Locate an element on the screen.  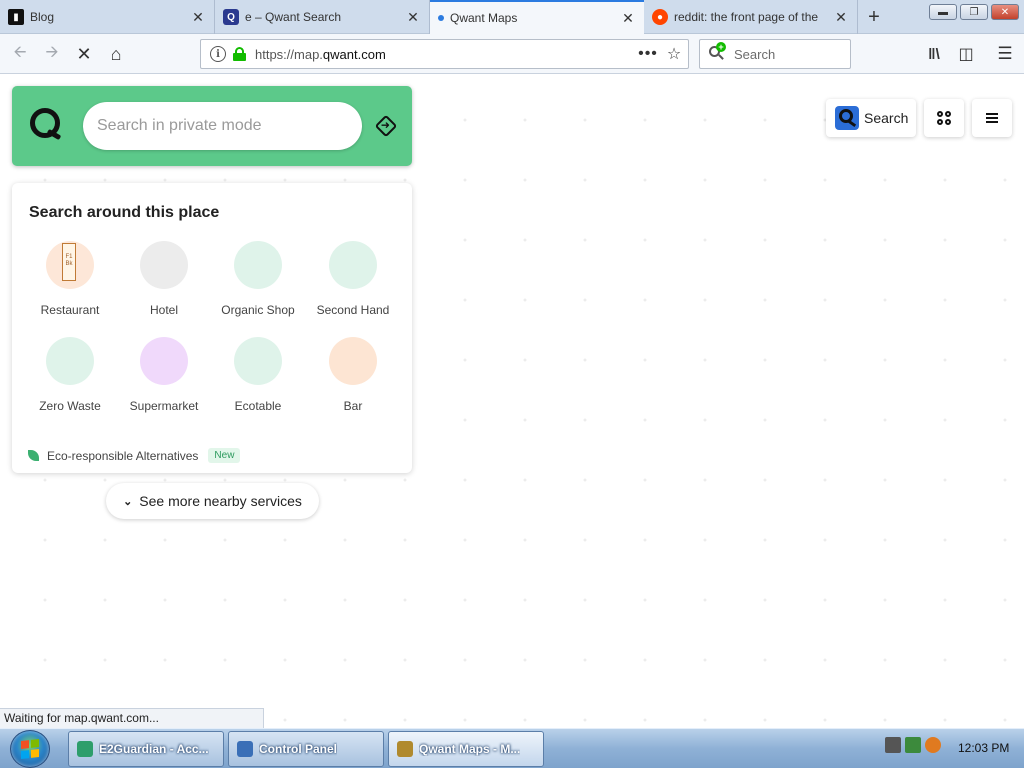
around-title: Search around this place is located at coordinates (124, 212).